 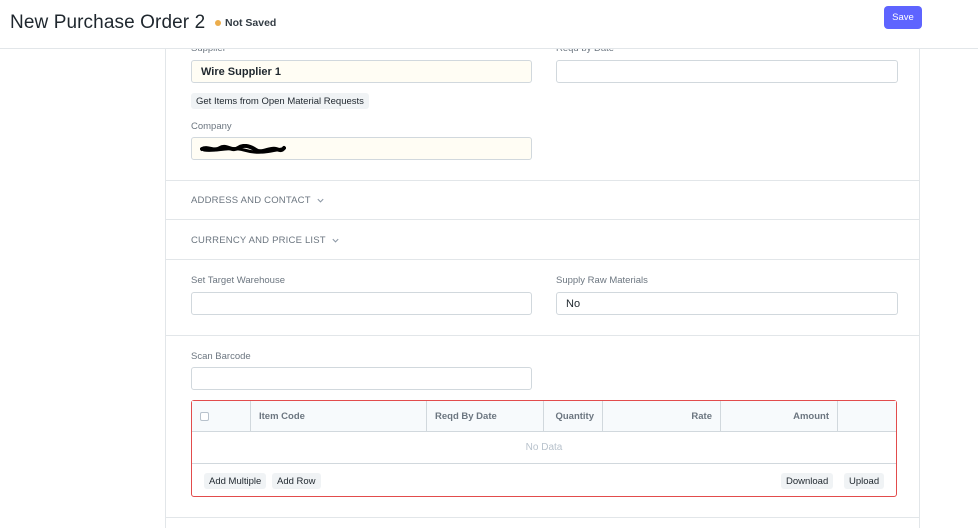 What do you see at coordinates (361, 148) in the screenshot?
I see `company-input` at bounding box center [361, 148].